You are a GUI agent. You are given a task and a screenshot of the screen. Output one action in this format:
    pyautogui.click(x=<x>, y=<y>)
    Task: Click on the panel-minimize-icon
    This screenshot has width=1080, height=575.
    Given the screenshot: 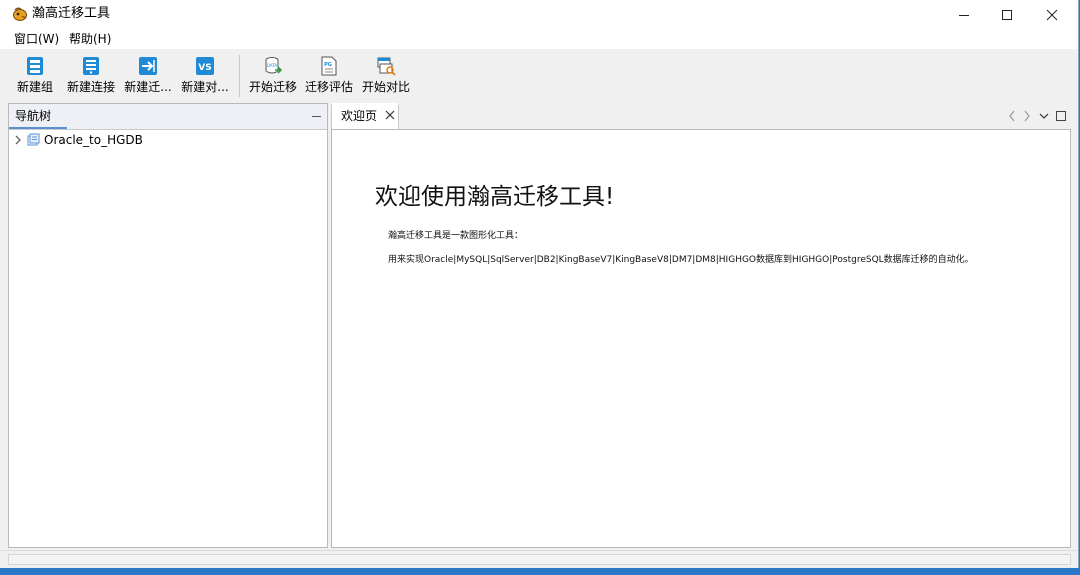 What is the action you would take?
    pyautogui.click(x=316, y=116)
    